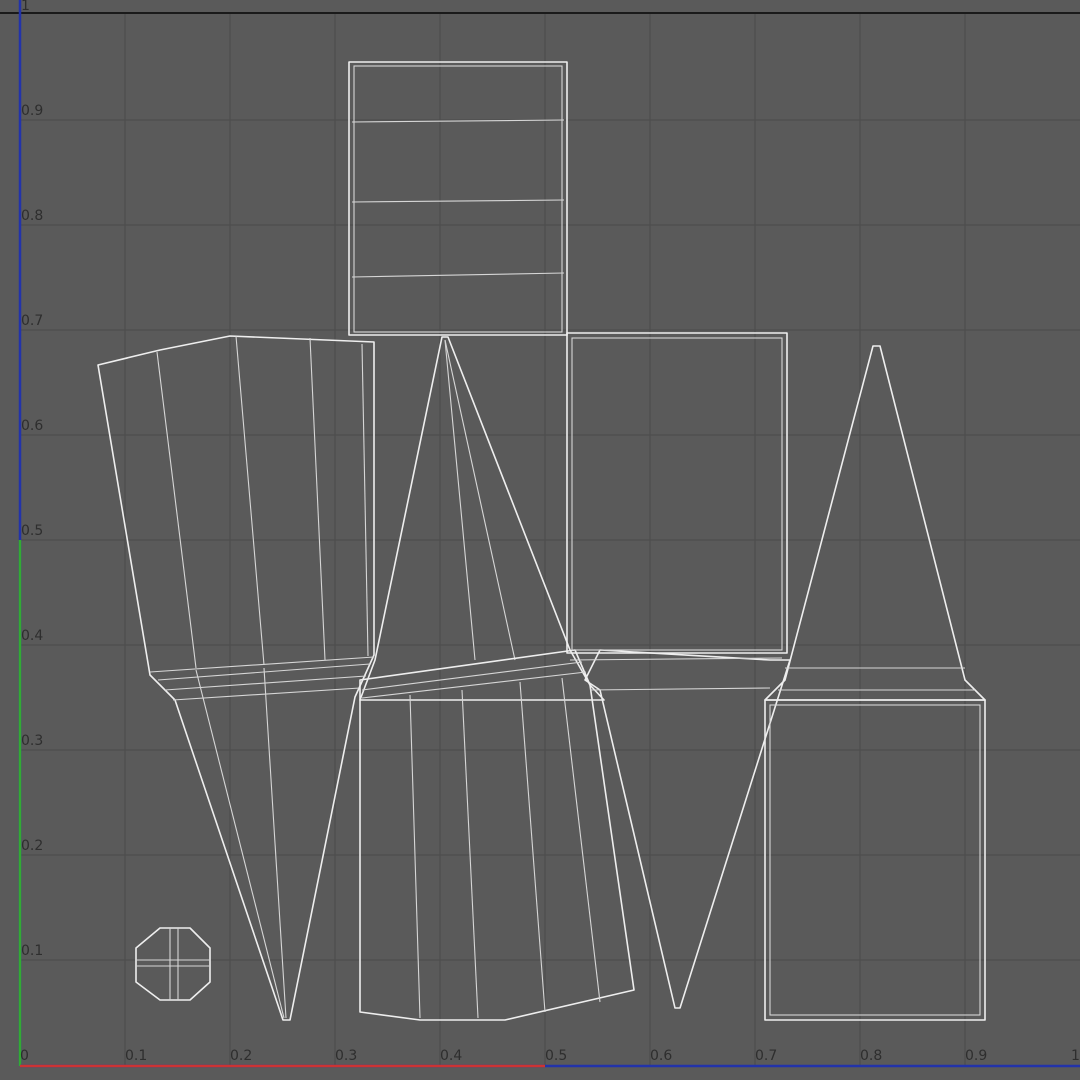 The image size is (1080, 1080). What do you see at coordinates (32, 426) in the screenshot?
I see `y-tick-label: 0.6` at bounding box center [32, 426].